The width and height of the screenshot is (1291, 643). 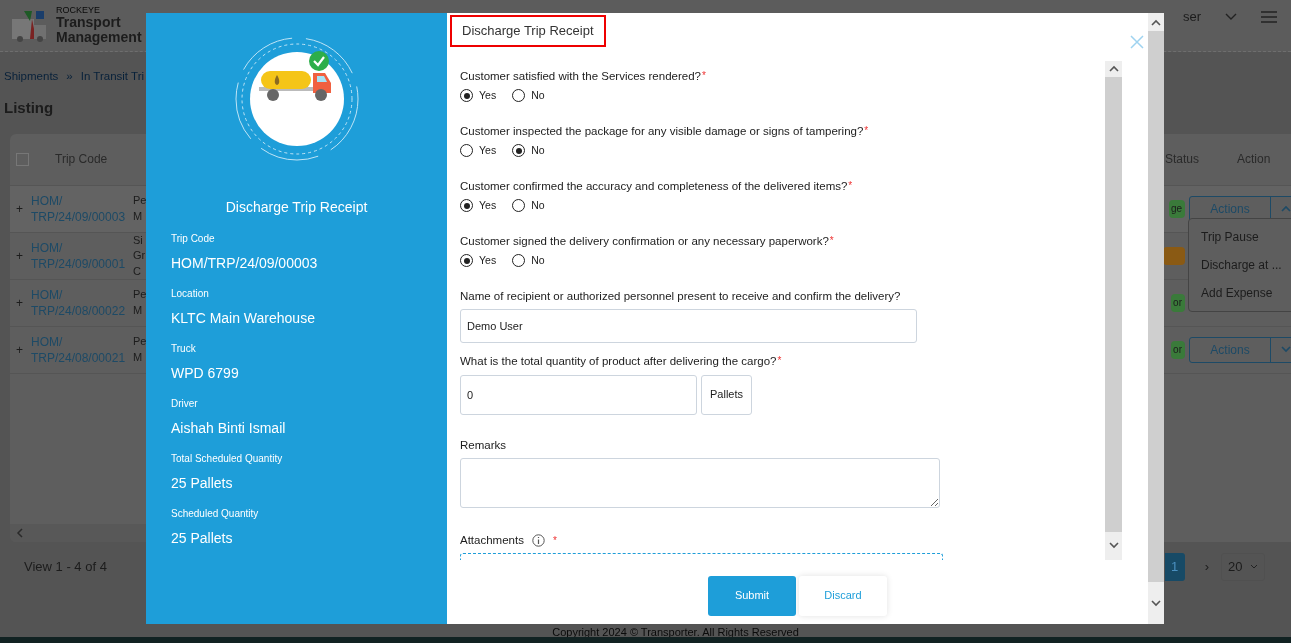 I want to click on field-label: Remarks, so click(x=483, y=445).